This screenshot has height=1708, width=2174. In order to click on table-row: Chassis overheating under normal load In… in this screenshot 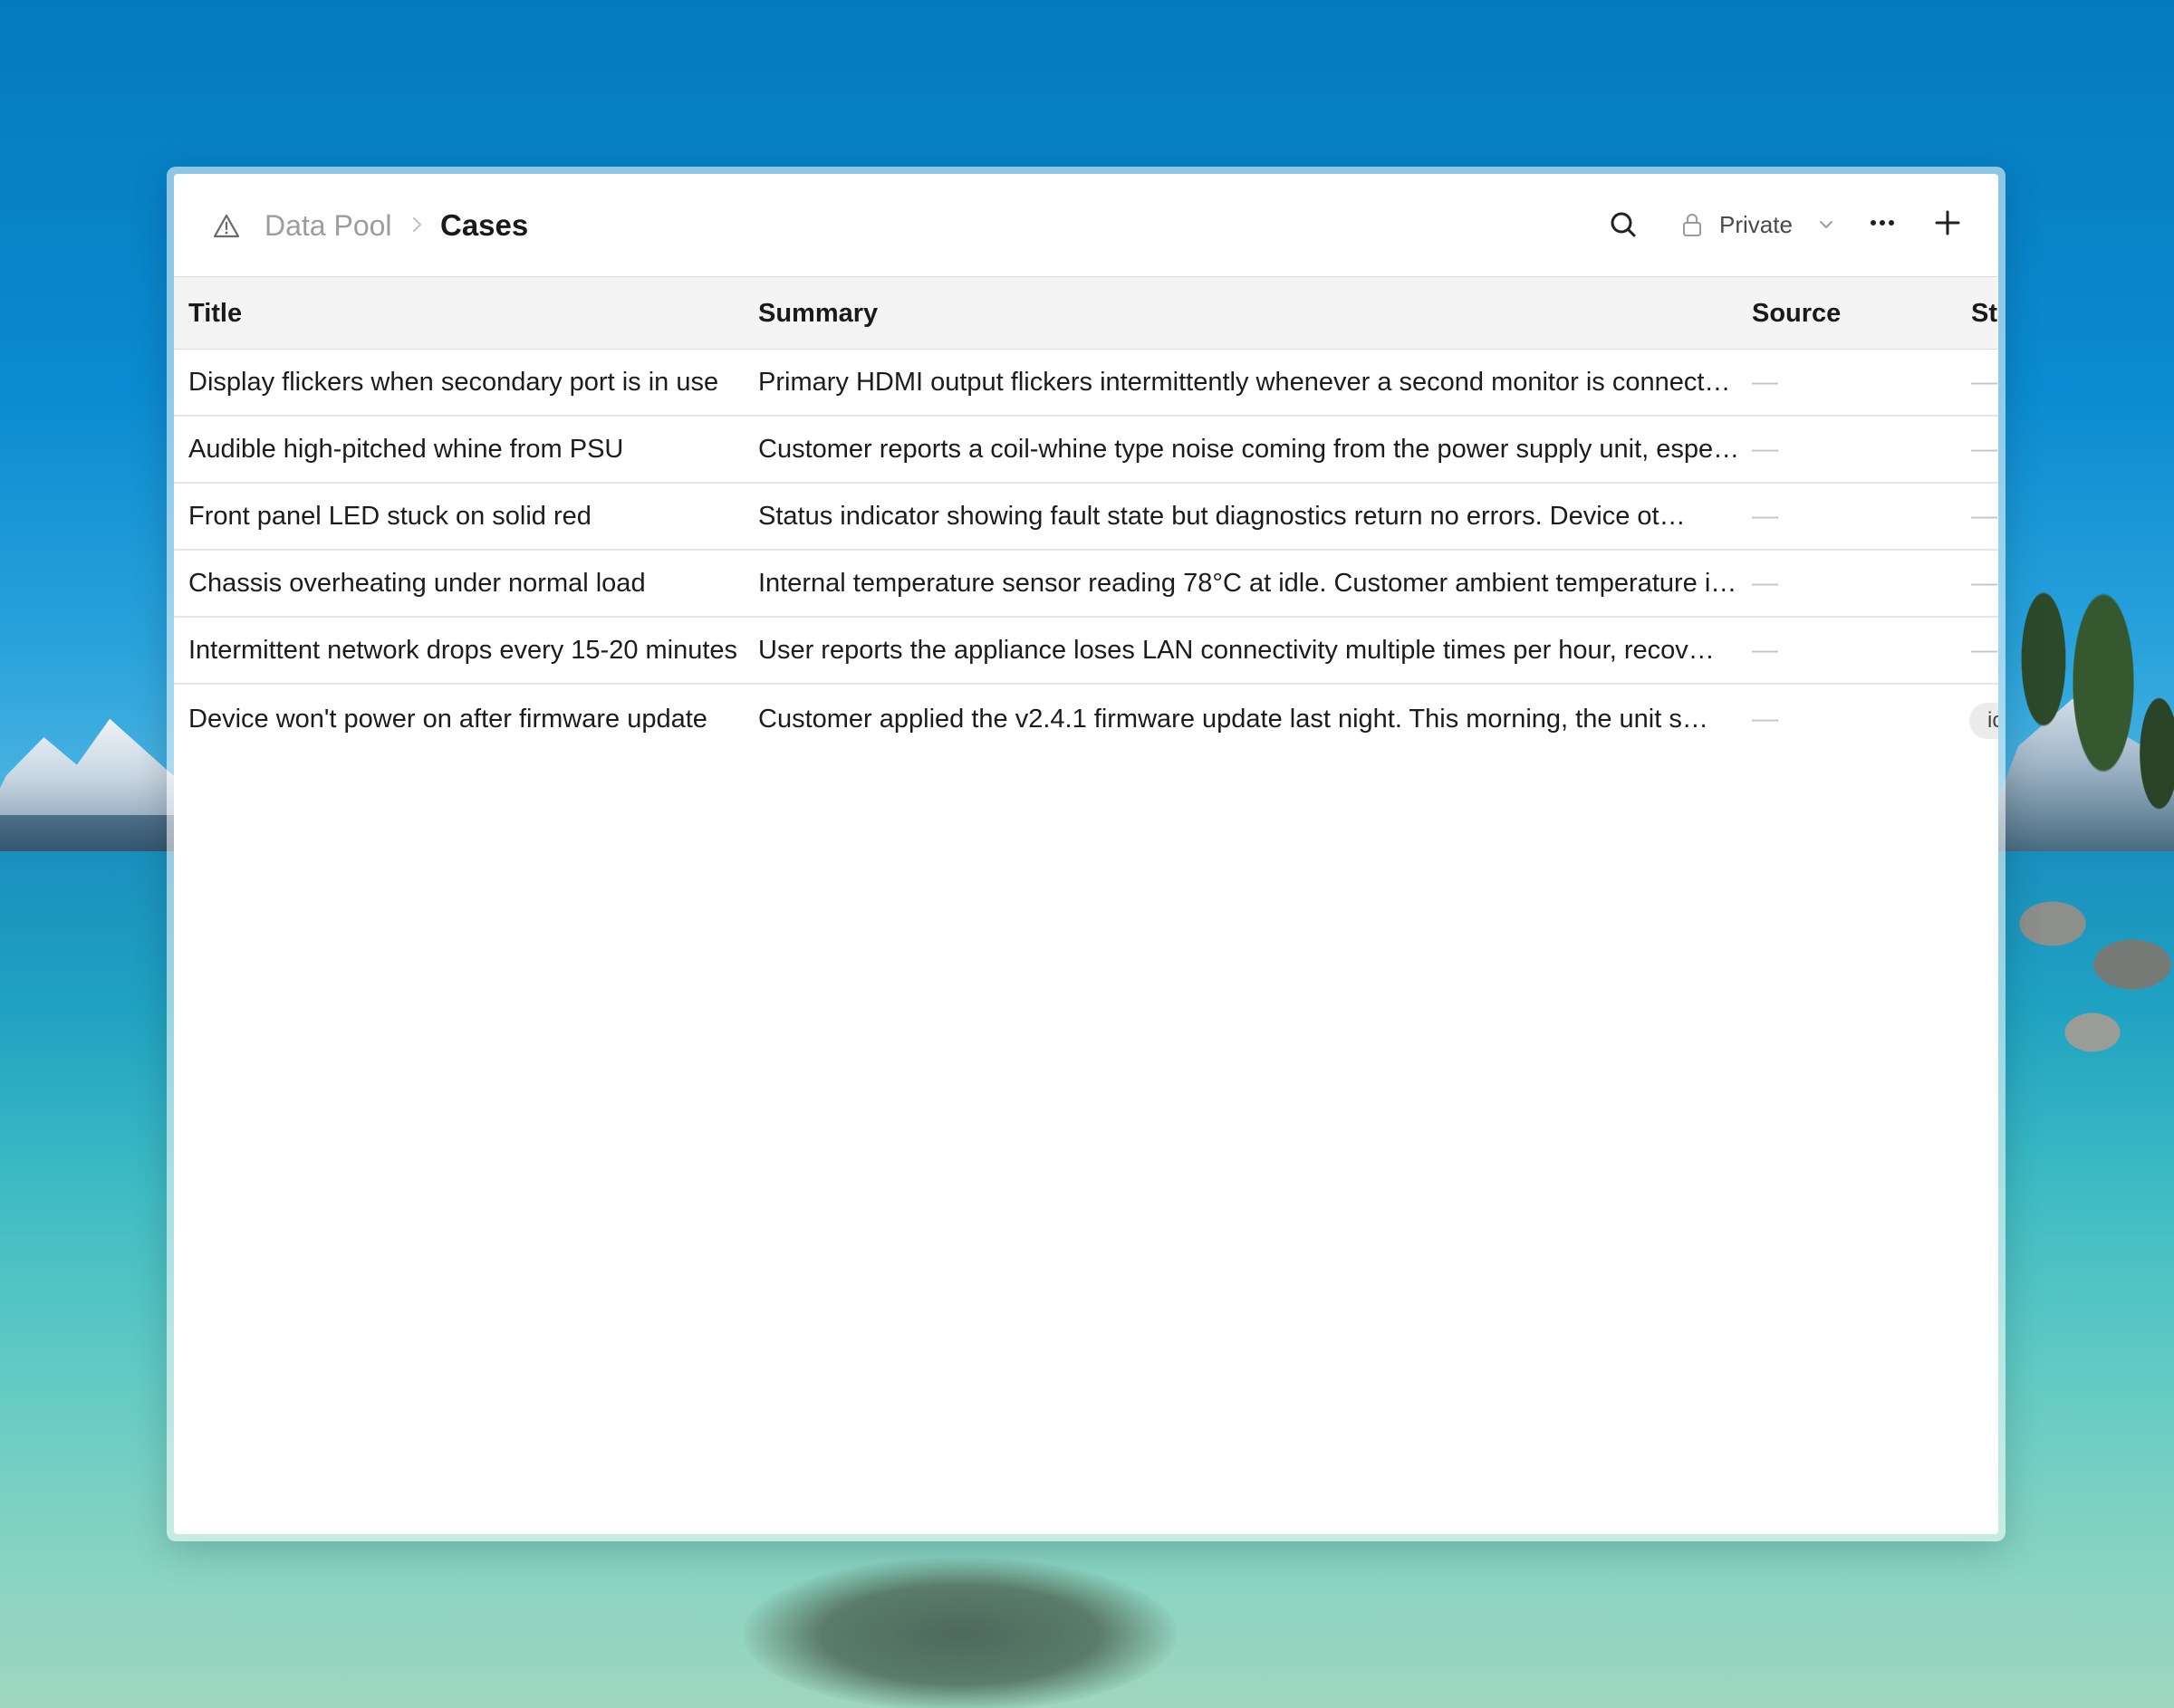, I will do `click(1086, 584)`.